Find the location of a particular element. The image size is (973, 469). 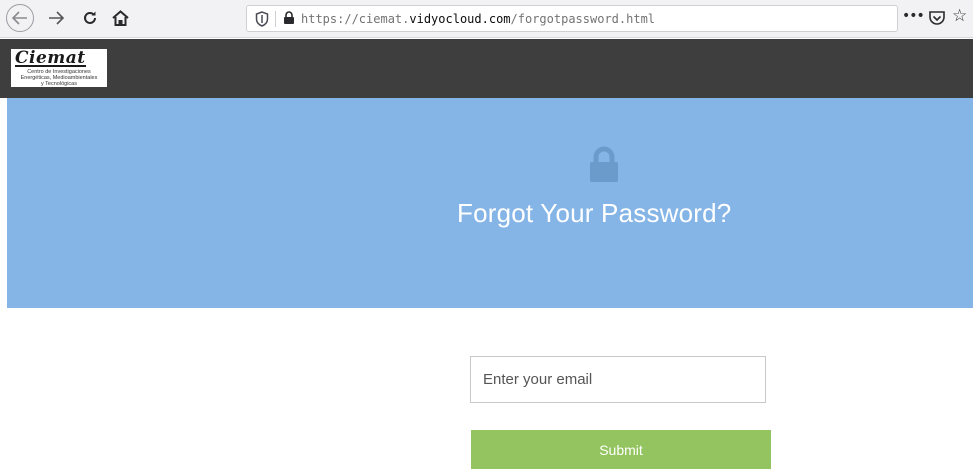

reload-icon is located at coordinates (90, 17).